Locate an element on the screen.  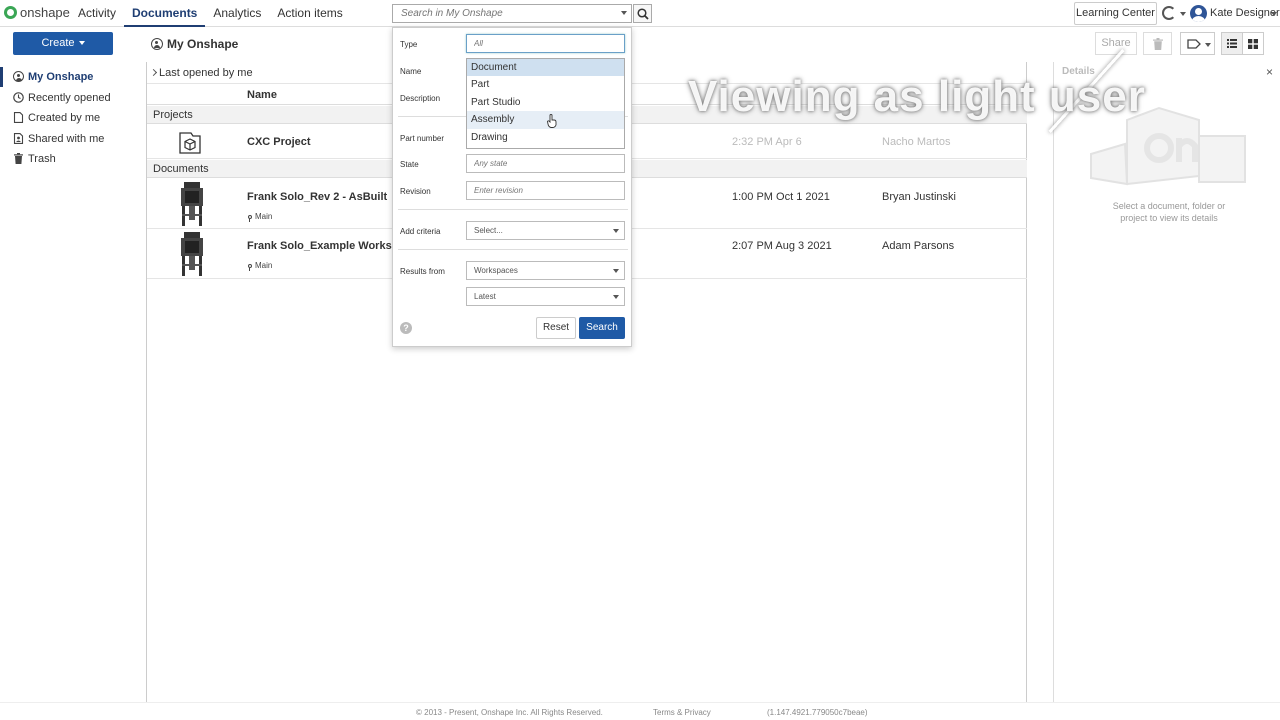
loading-spinner-icon is located at coordinates (1169, 13).